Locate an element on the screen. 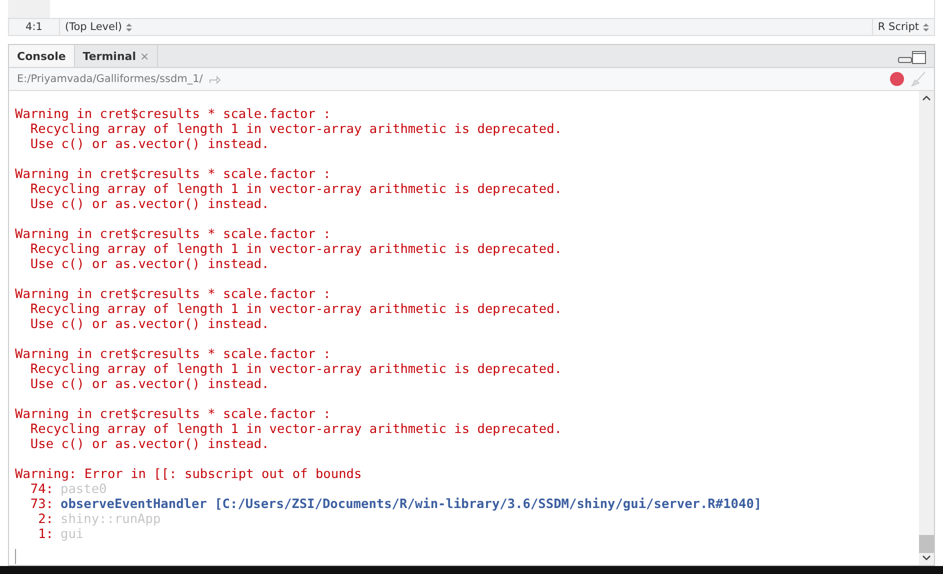 Image resolution: width=943 pixels, height=574 pixels. traceback-call: paste0 is located at coordinates (83, 489).